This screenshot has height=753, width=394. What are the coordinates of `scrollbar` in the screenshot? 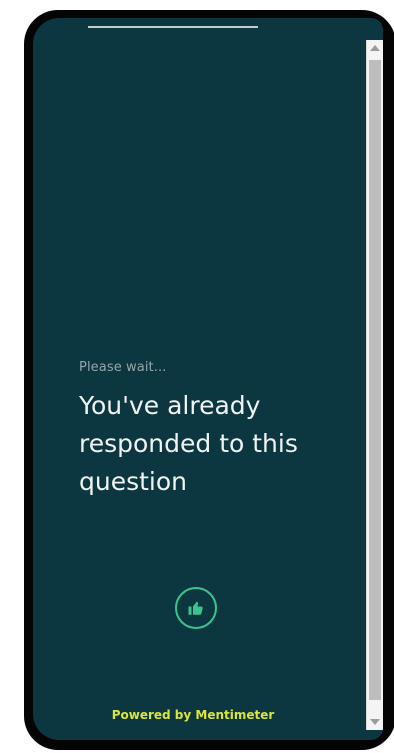 It's located at (374, 385).